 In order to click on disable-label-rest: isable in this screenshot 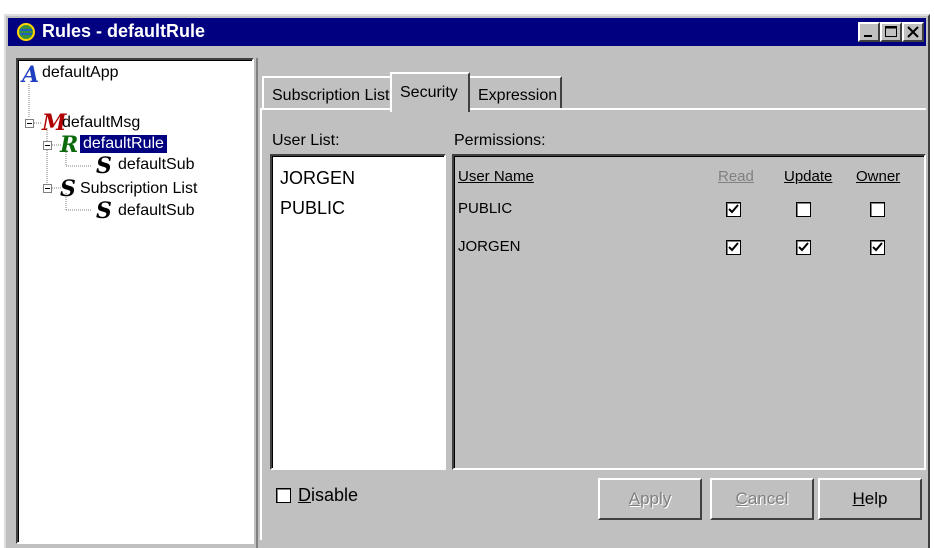, I will do `click(335, 495)`.